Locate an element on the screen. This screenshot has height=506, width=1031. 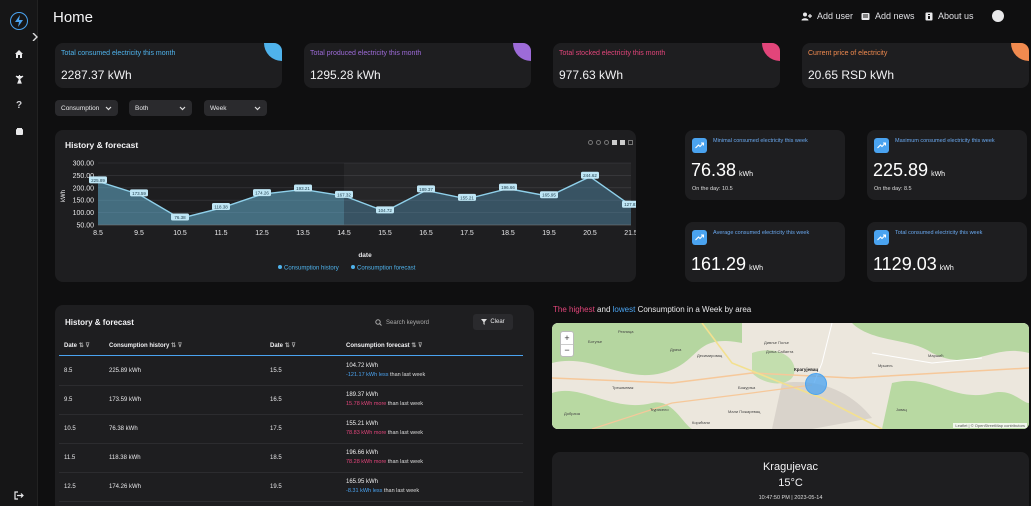
cell-date2: 19.5 is located at coordinates (276, 487).